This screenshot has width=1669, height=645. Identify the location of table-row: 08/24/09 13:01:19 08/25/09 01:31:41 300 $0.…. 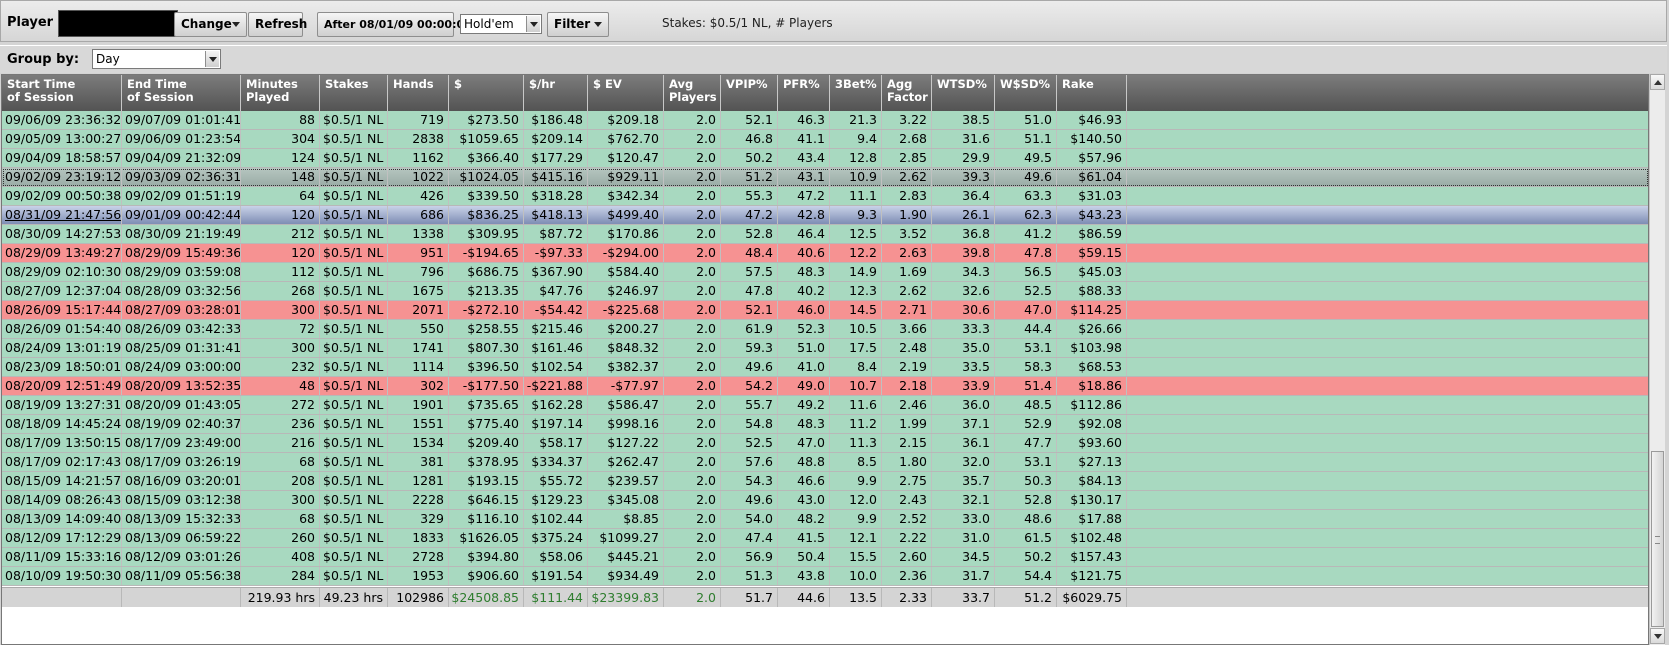
(825, 348).